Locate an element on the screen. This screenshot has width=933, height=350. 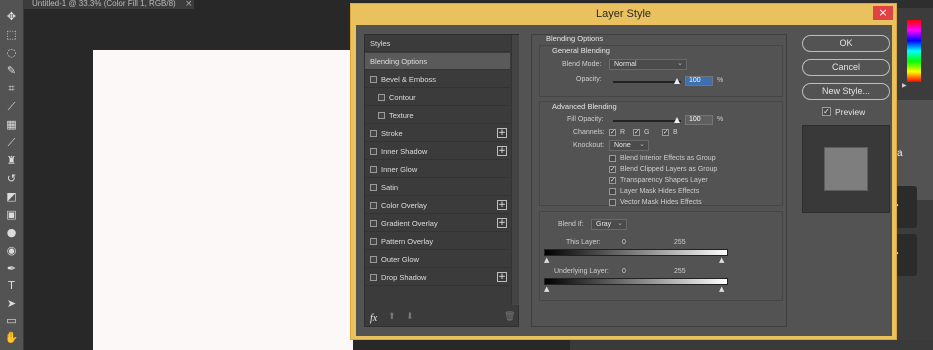
crop-icon: ⌗ is located at coordinates (11, 88).